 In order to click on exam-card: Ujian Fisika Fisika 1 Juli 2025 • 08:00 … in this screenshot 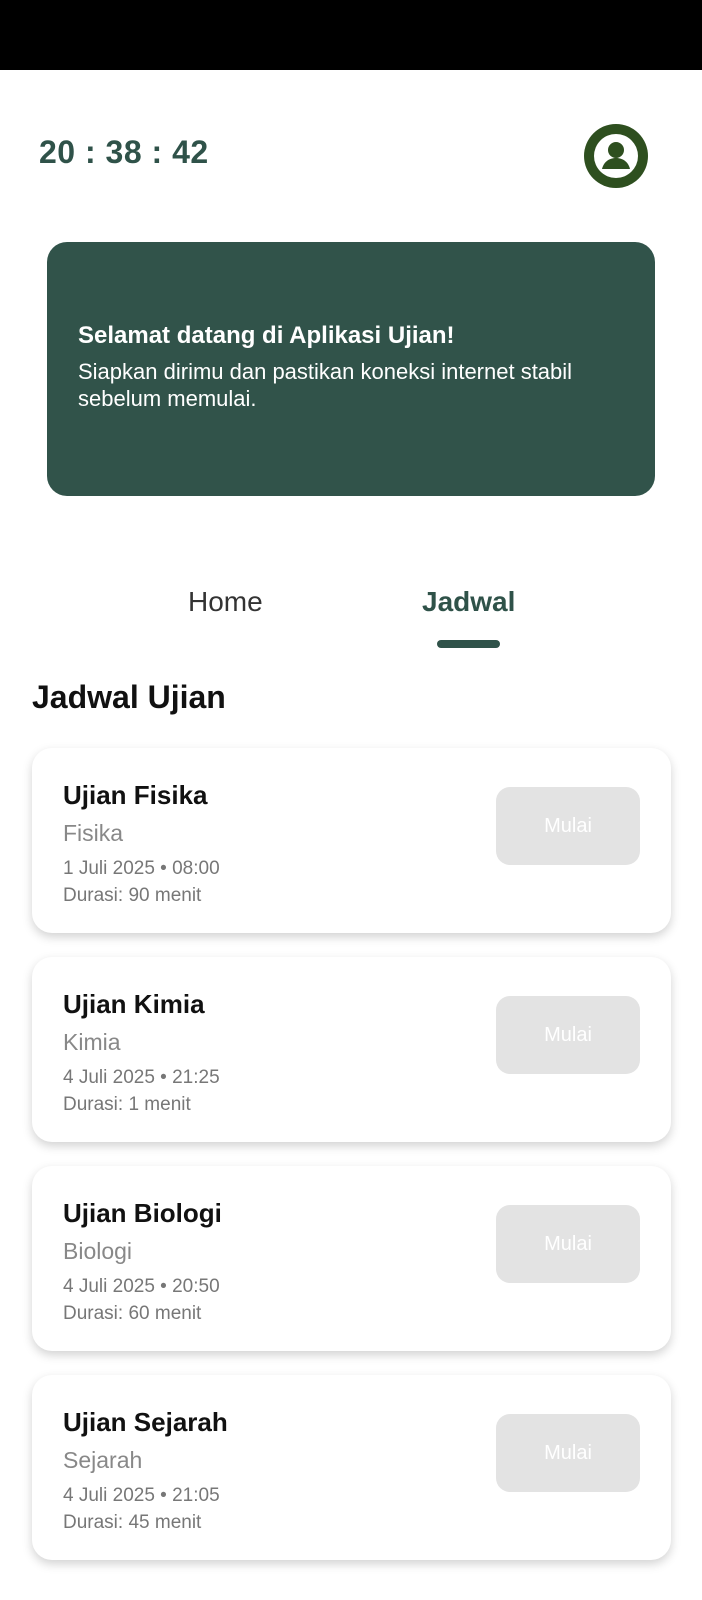, I will do `click(351, 840)`.